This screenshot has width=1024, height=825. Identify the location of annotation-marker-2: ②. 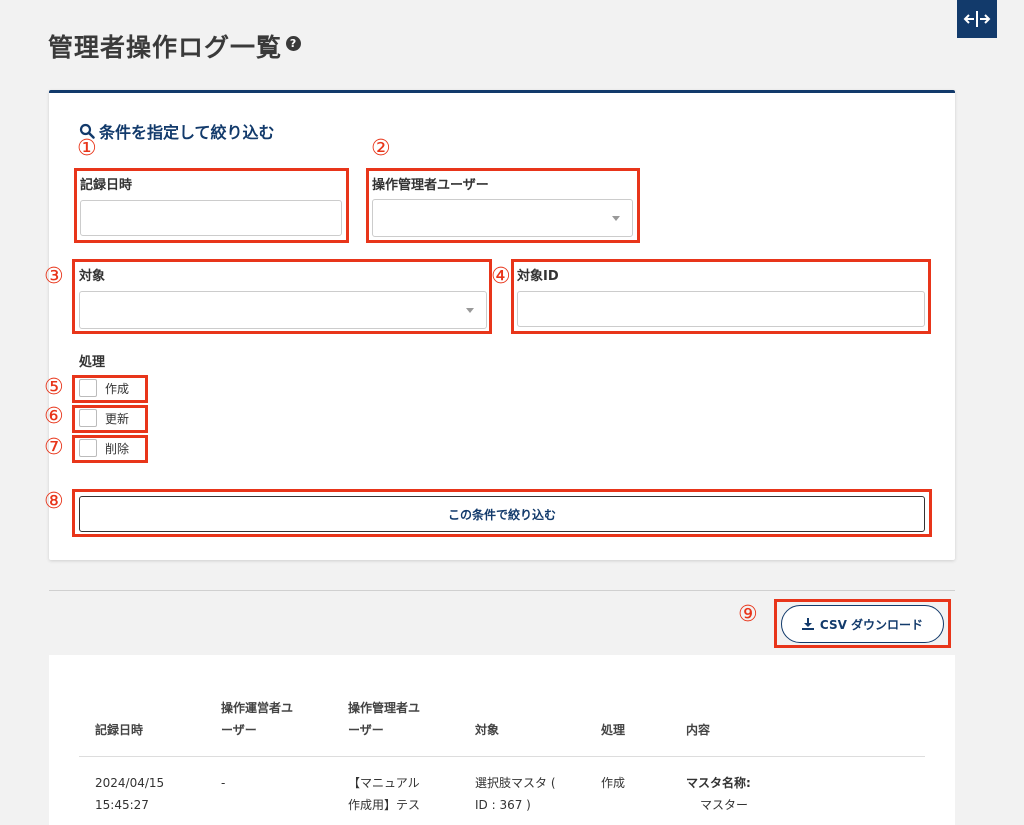
(381, 148).